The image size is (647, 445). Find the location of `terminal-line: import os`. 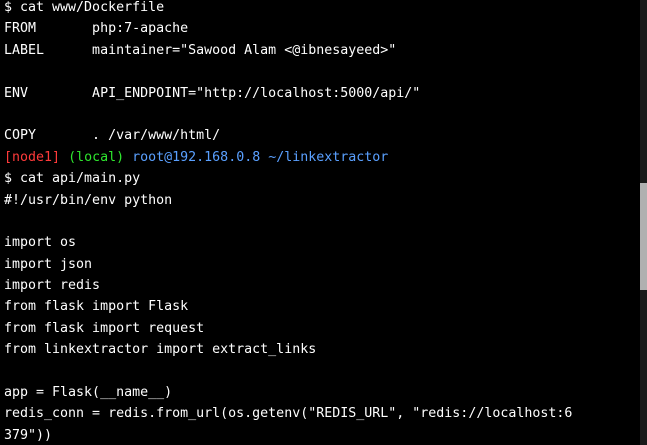

terminal-line: import os is located at coordinates (288, 242).